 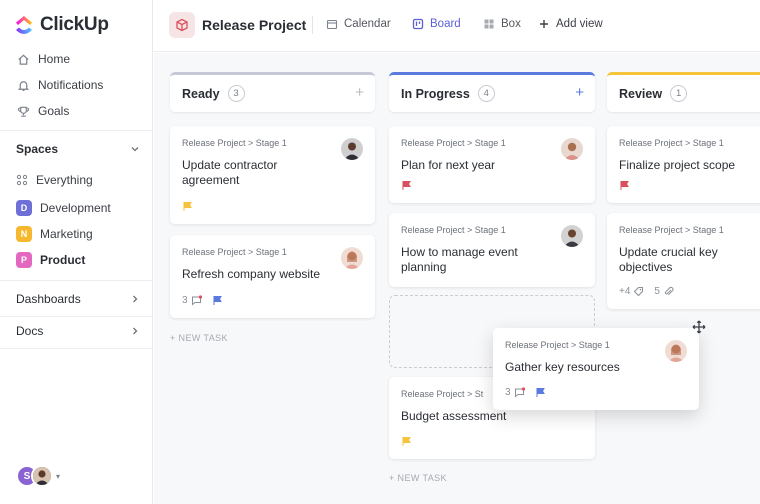 What do you see at coordinates (677, 165) in the screenshot?
I see `card-title: Finalize project scope` at bounding box center [677, 165].